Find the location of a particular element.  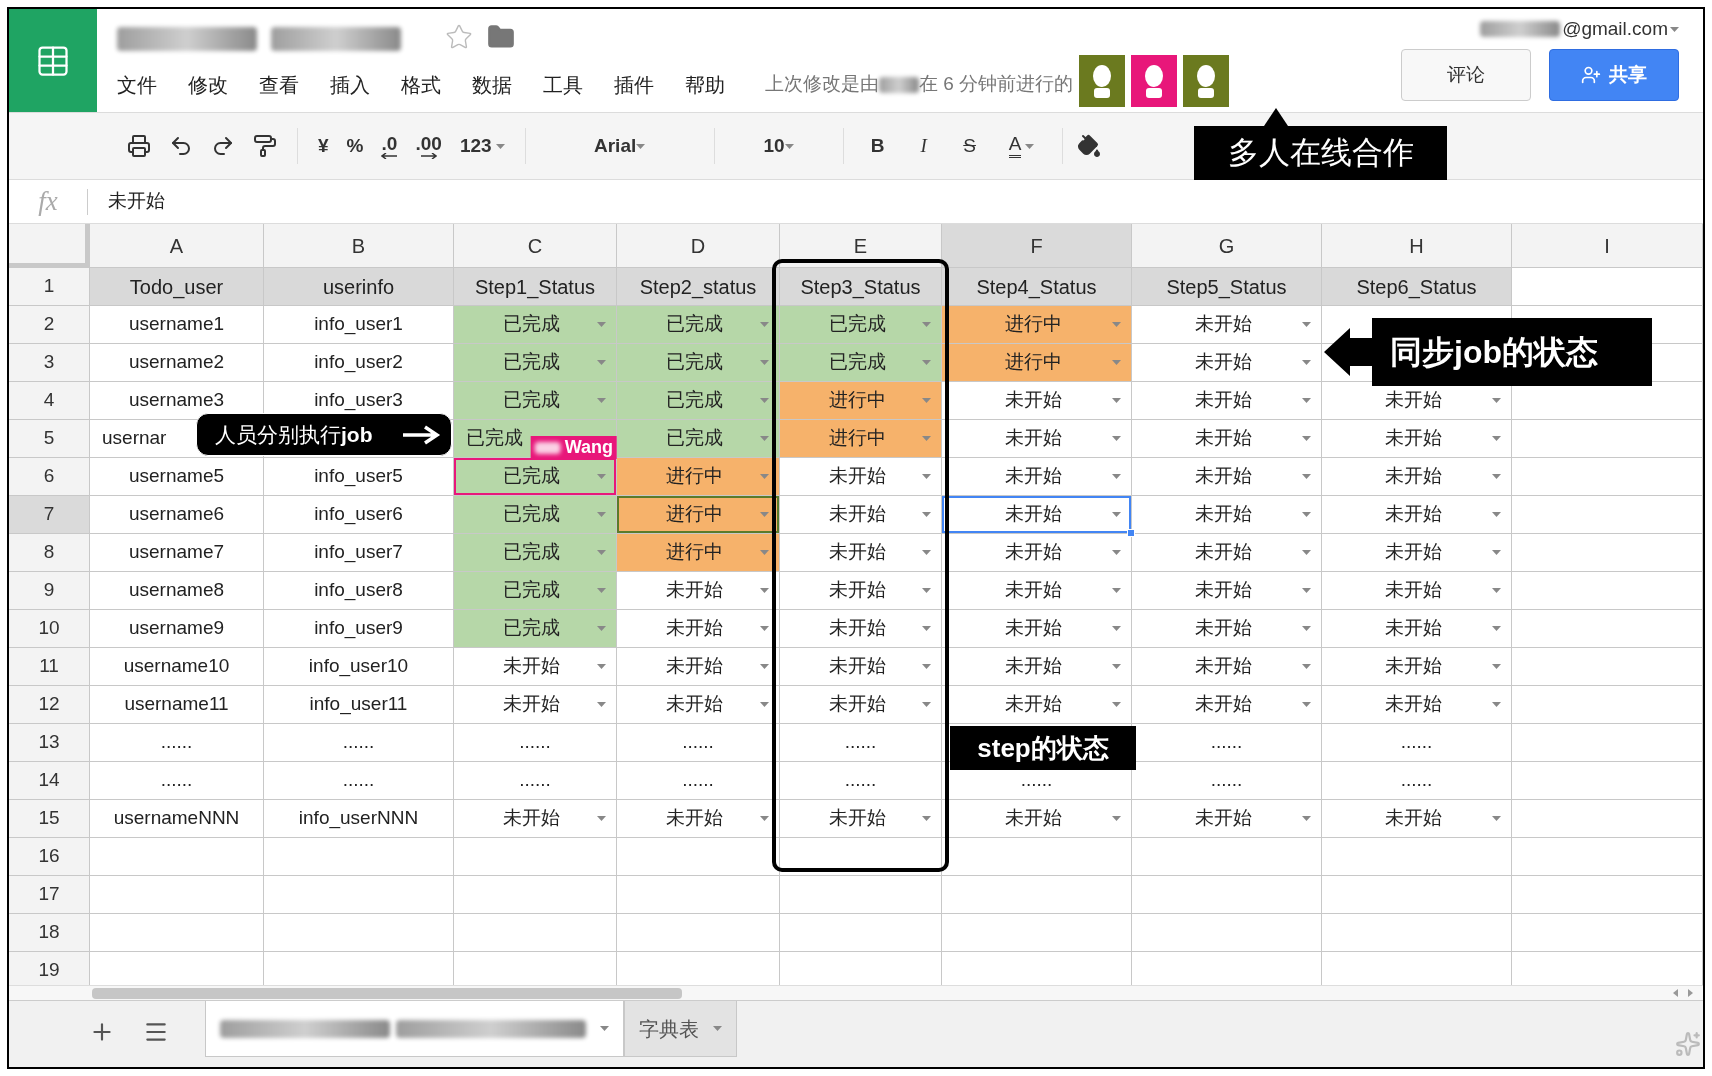

column-header: F is located at coordinates (1037, 246).